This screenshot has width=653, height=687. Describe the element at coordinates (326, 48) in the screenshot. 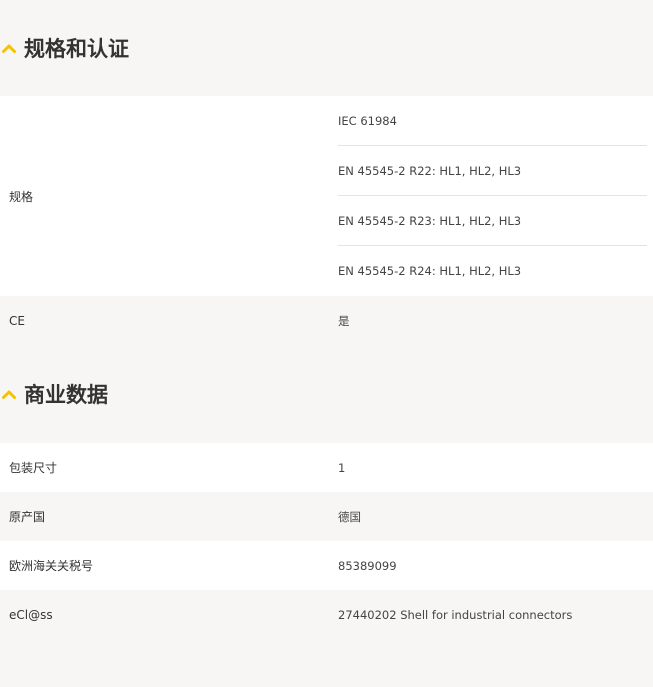

I see `specs-section-header: 规格和认证` at that location.